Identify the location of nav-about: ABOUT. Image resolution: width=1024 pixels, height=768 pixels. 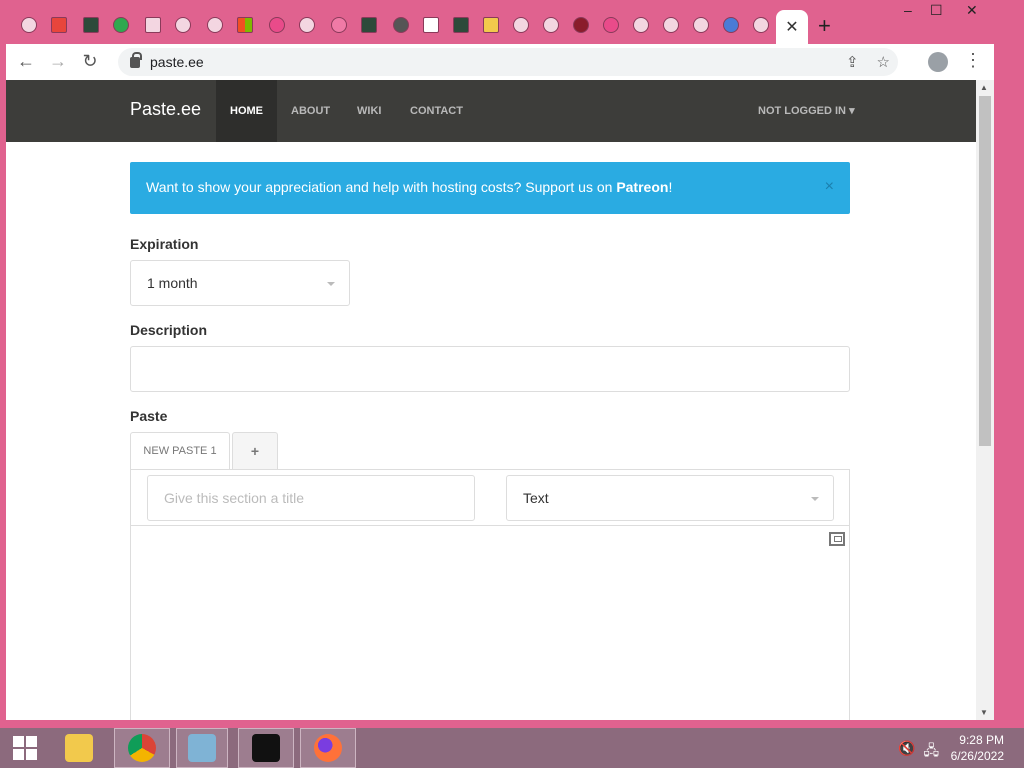
(310, 111).